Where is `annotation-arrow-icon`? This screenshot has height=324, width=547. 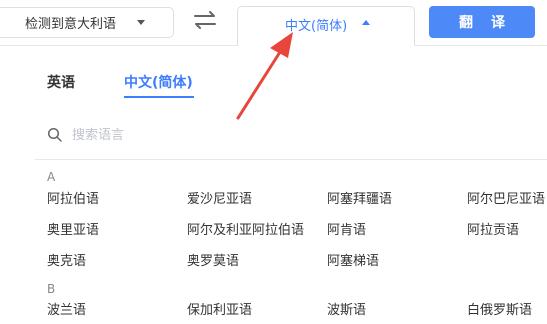
annotation-arrow-icon is located at coordinates (264, 76).